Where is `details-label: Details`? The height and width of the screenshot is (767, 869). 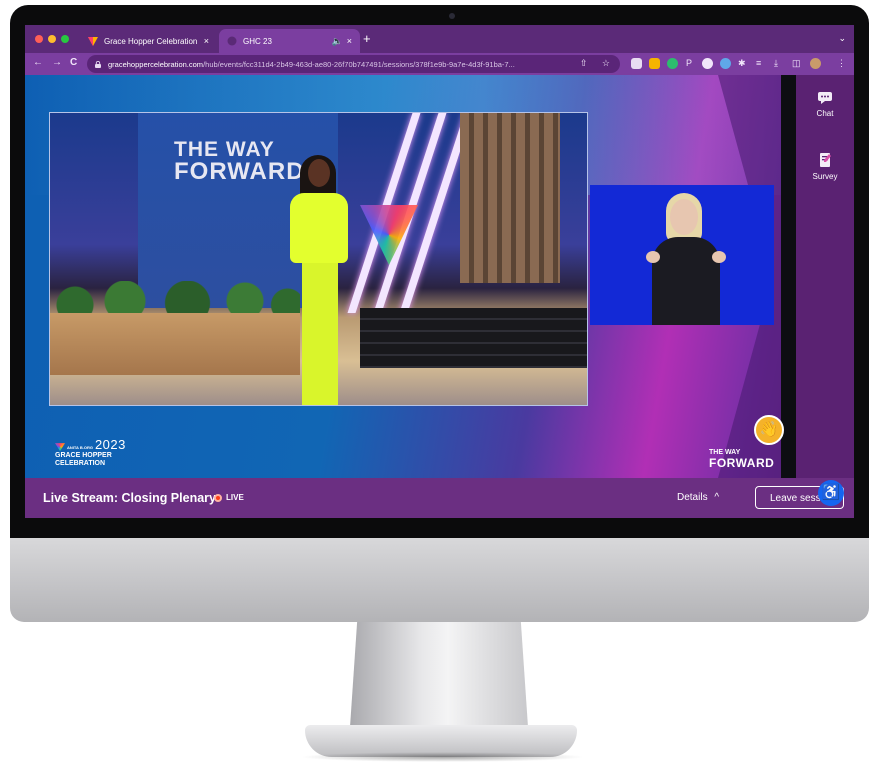
details-label: Details is located at coordinates (692, 497).